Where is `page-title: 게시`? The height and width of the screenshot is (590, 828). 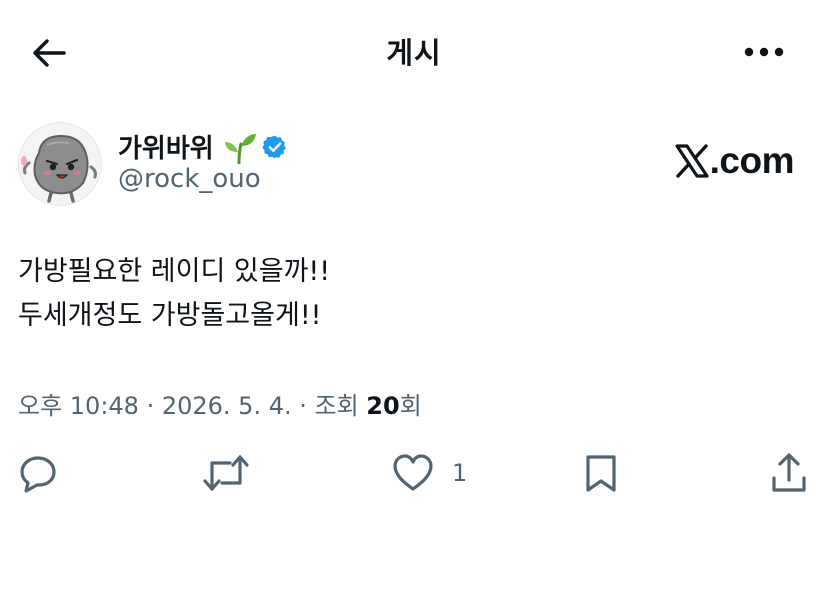 page-title: 게시 is located at coordinates (414, 53).